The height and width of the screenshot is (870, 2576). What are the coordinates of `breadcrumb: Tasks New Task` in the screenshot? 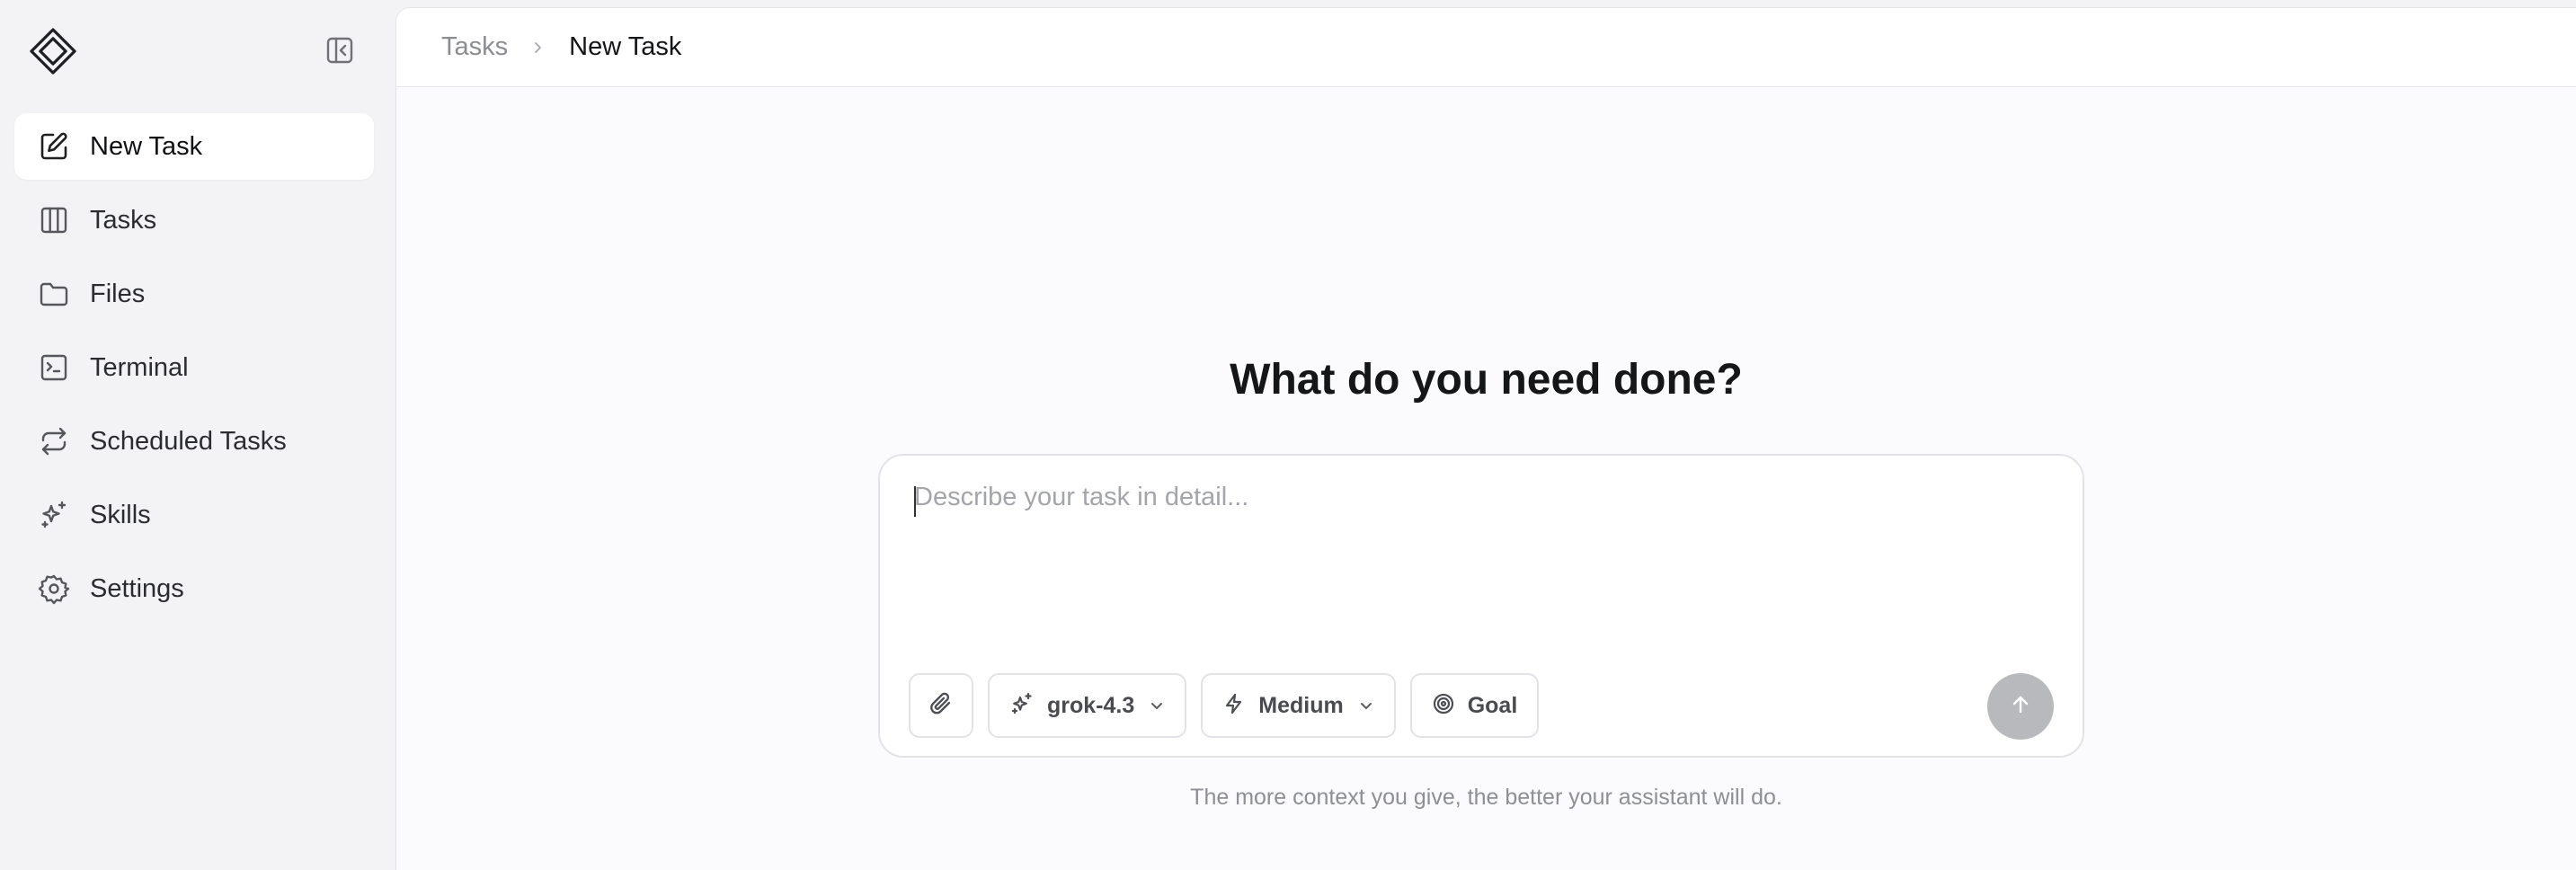 It's located at (1486, 47).